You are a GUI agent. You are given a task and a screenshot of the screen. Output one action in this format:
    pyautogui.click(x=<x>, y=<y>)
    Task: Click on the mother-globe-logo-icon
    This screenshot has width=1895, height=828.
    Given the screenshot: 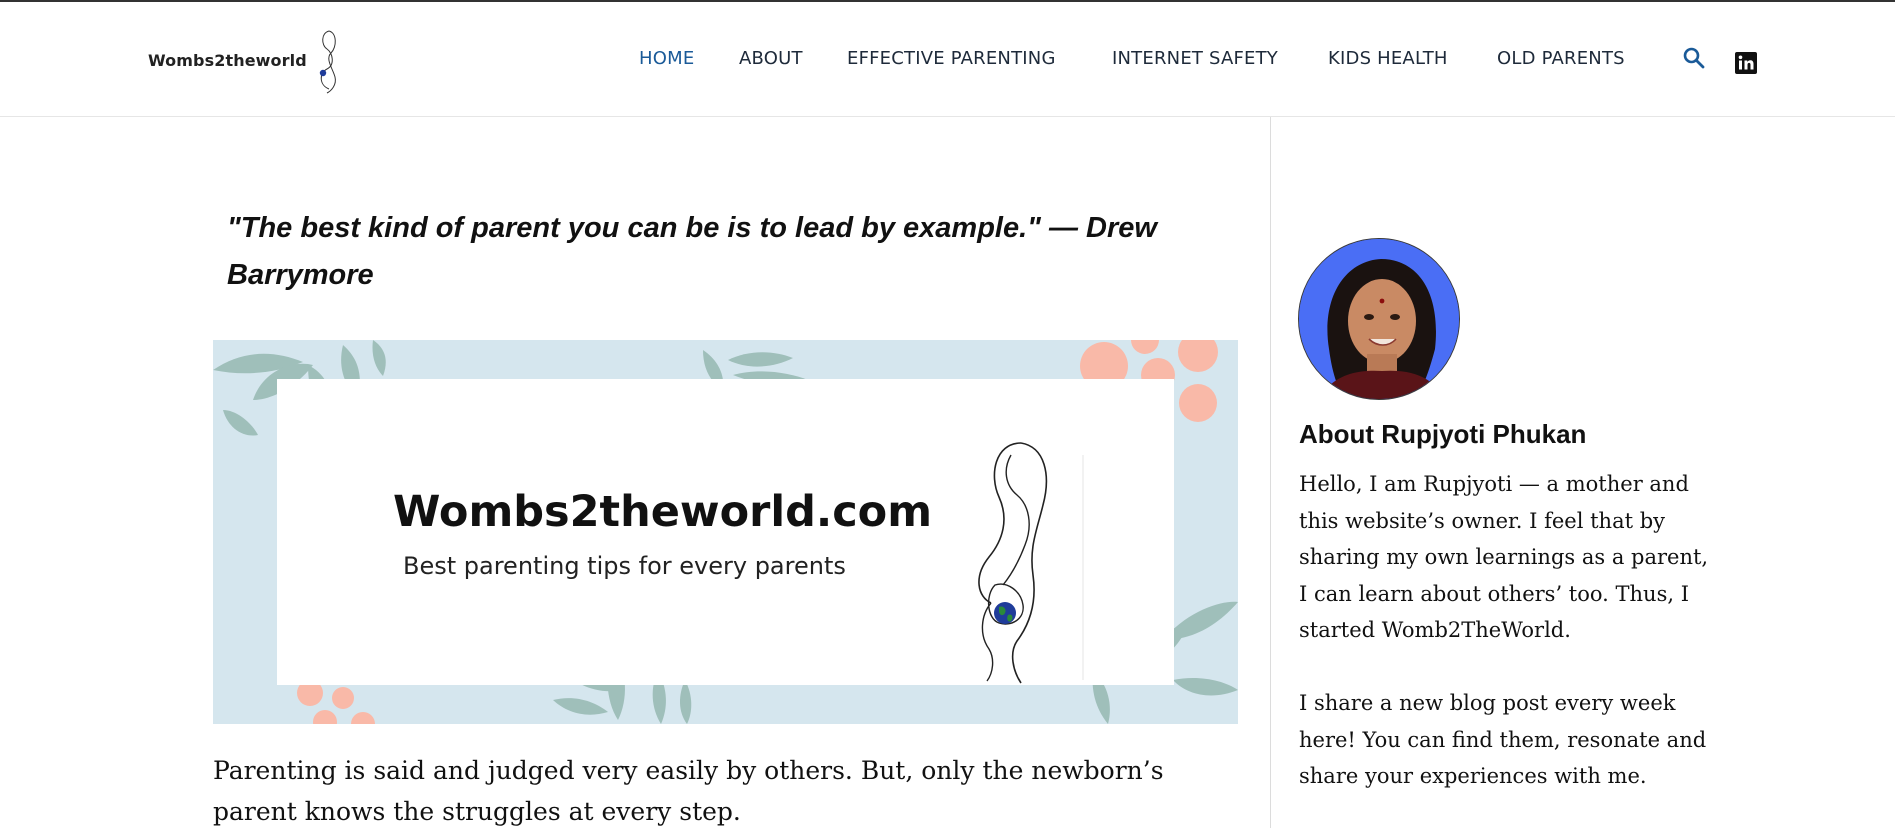 What is the action you would take?
    pyautogui.click(x=327, y=62)
    